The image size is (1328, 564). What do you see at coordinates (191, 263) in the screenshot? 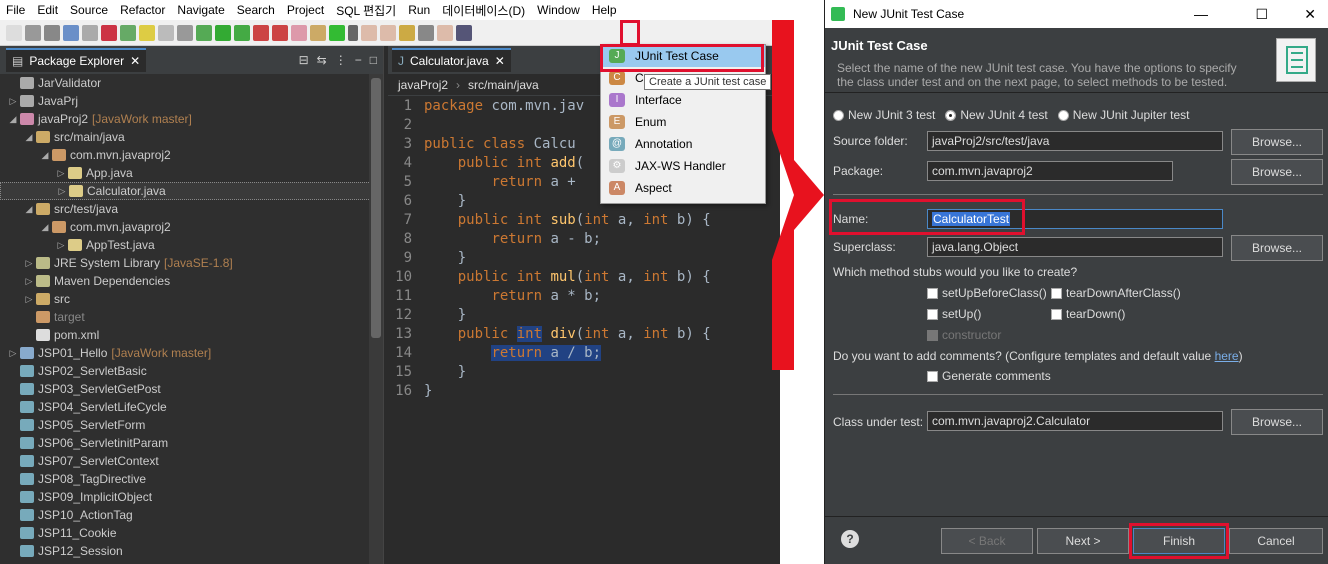
I see `tree-item: ▷ JRE System Library [JavaSE-1.8]` at bounding box center [191, 263].